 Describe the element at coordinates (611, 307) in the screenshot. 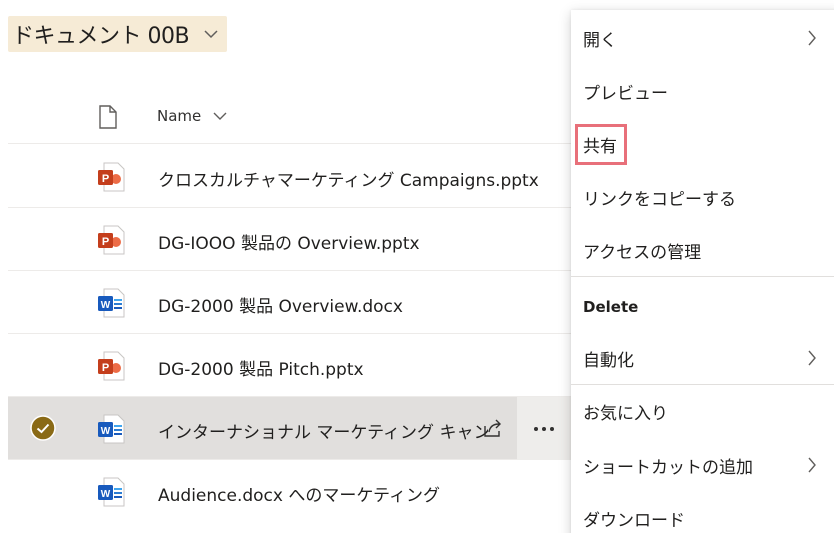

I see `menu-item-label: Delete` at that location.